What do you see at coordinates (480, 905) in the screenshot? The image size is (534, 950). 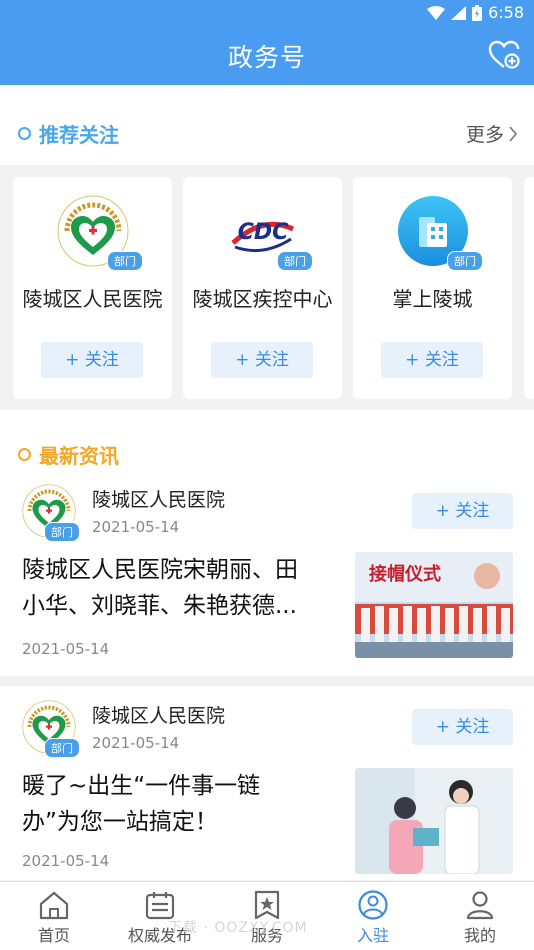 I see `person-icon` at bounding box center [480, 905].